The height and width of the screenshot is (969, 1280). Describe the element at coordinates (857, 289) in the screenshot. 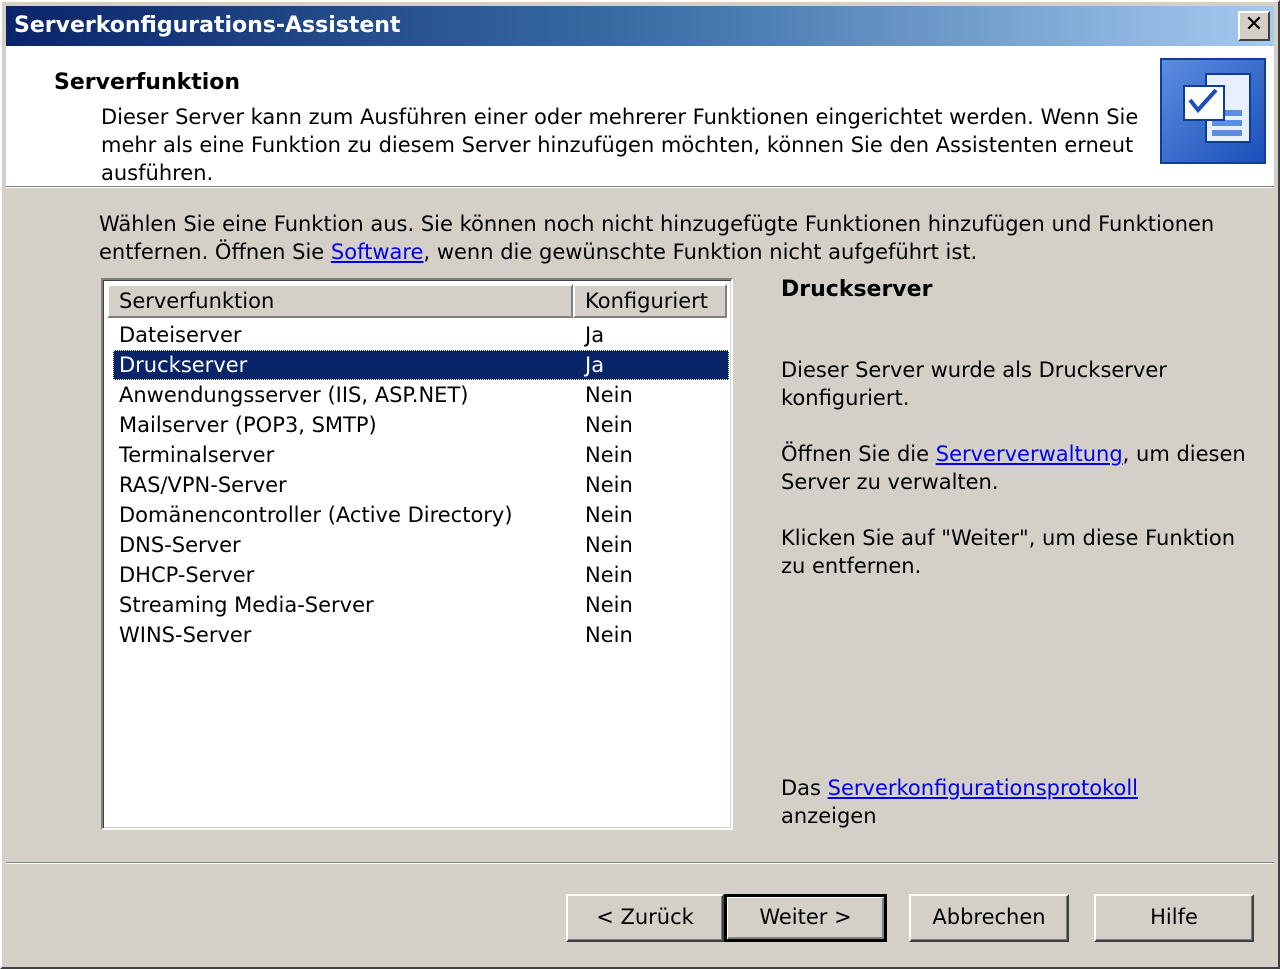

I see `details-title: Druckserver` at that location.